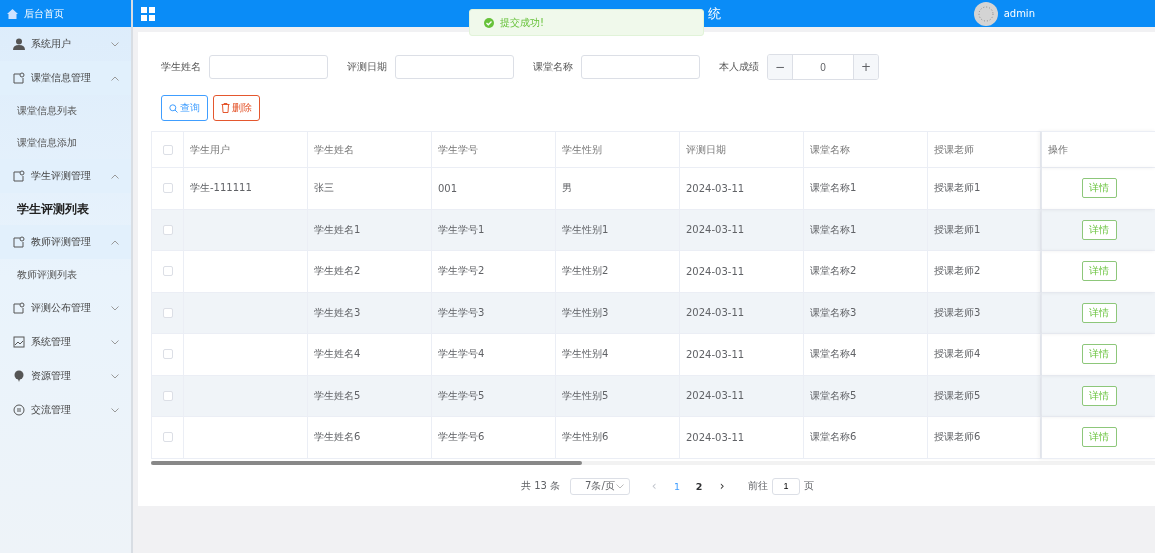  What do you see at coordinates (618, 396) in the screenshot?
I see `table-cell: 学生性别5` at bounding box center [618, 396].